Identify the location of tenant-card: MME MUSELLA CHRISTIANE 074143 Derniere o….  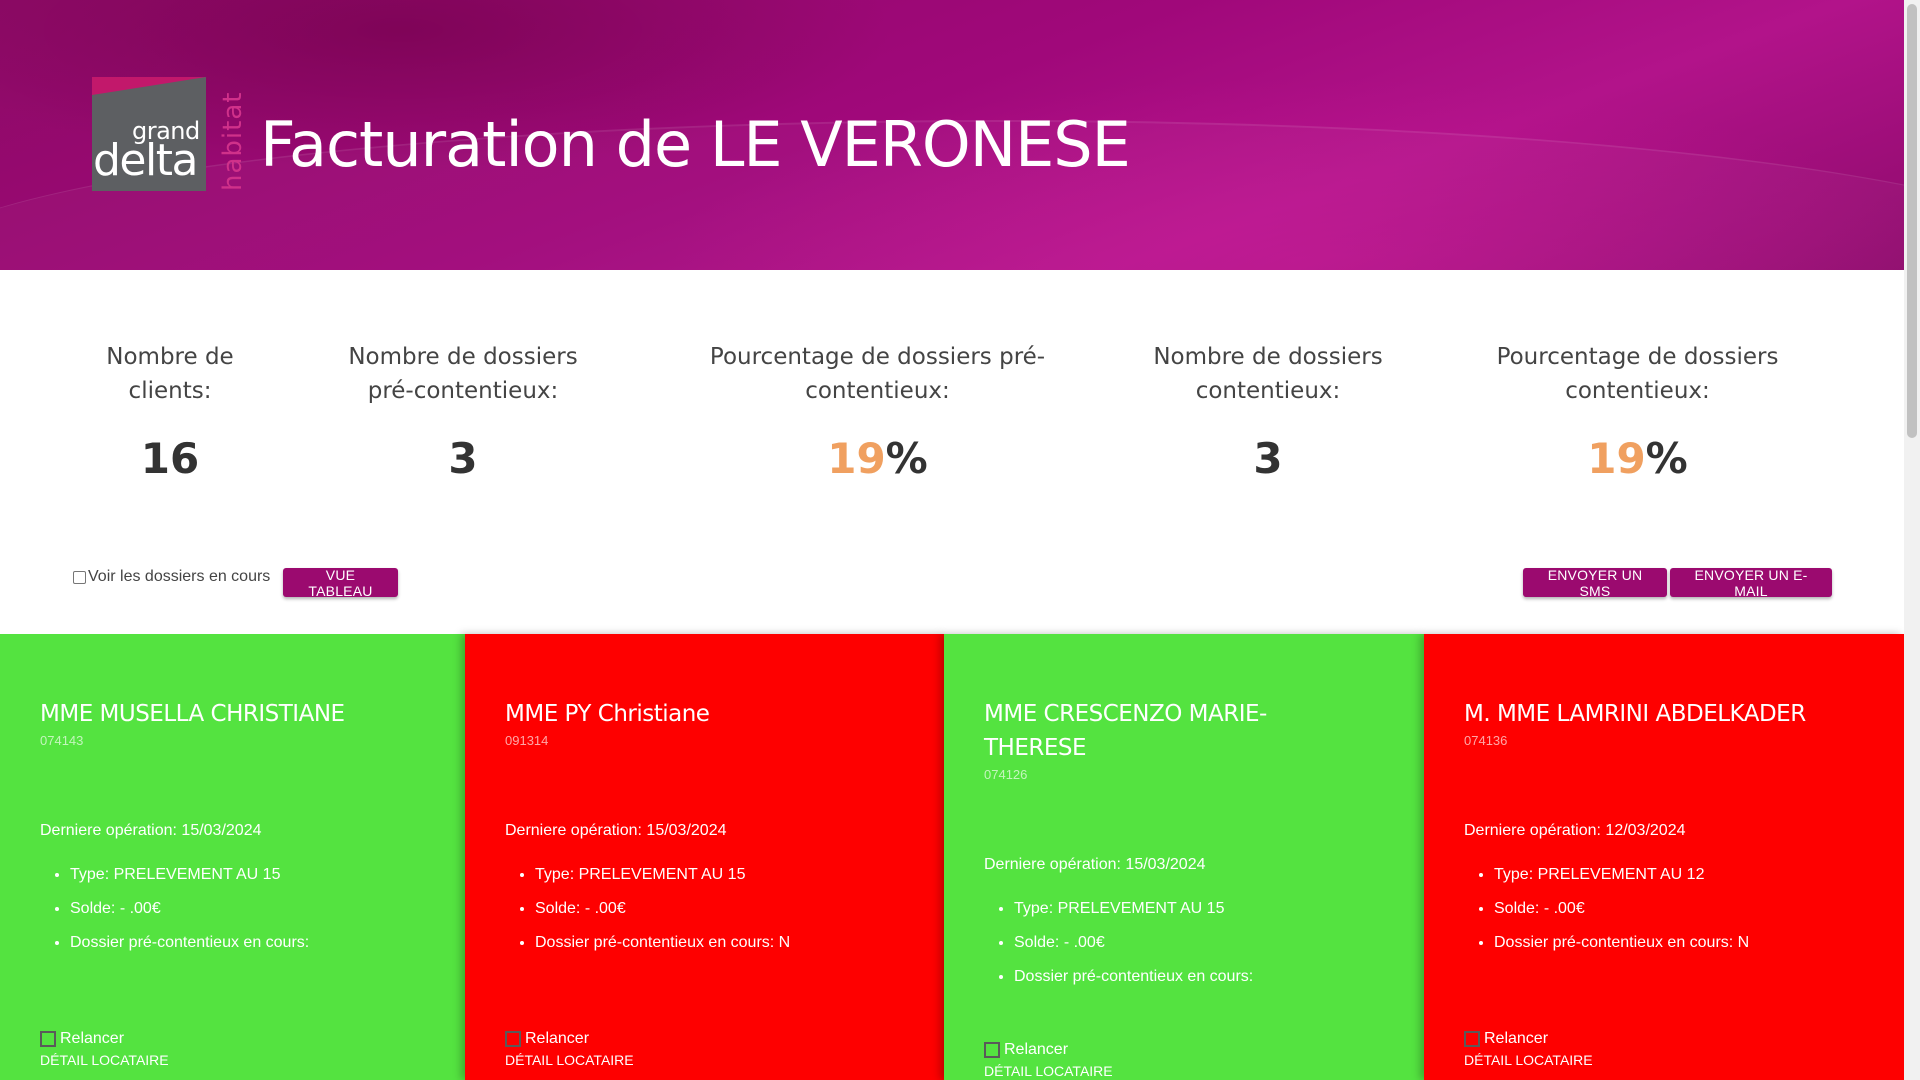
(240, 857).